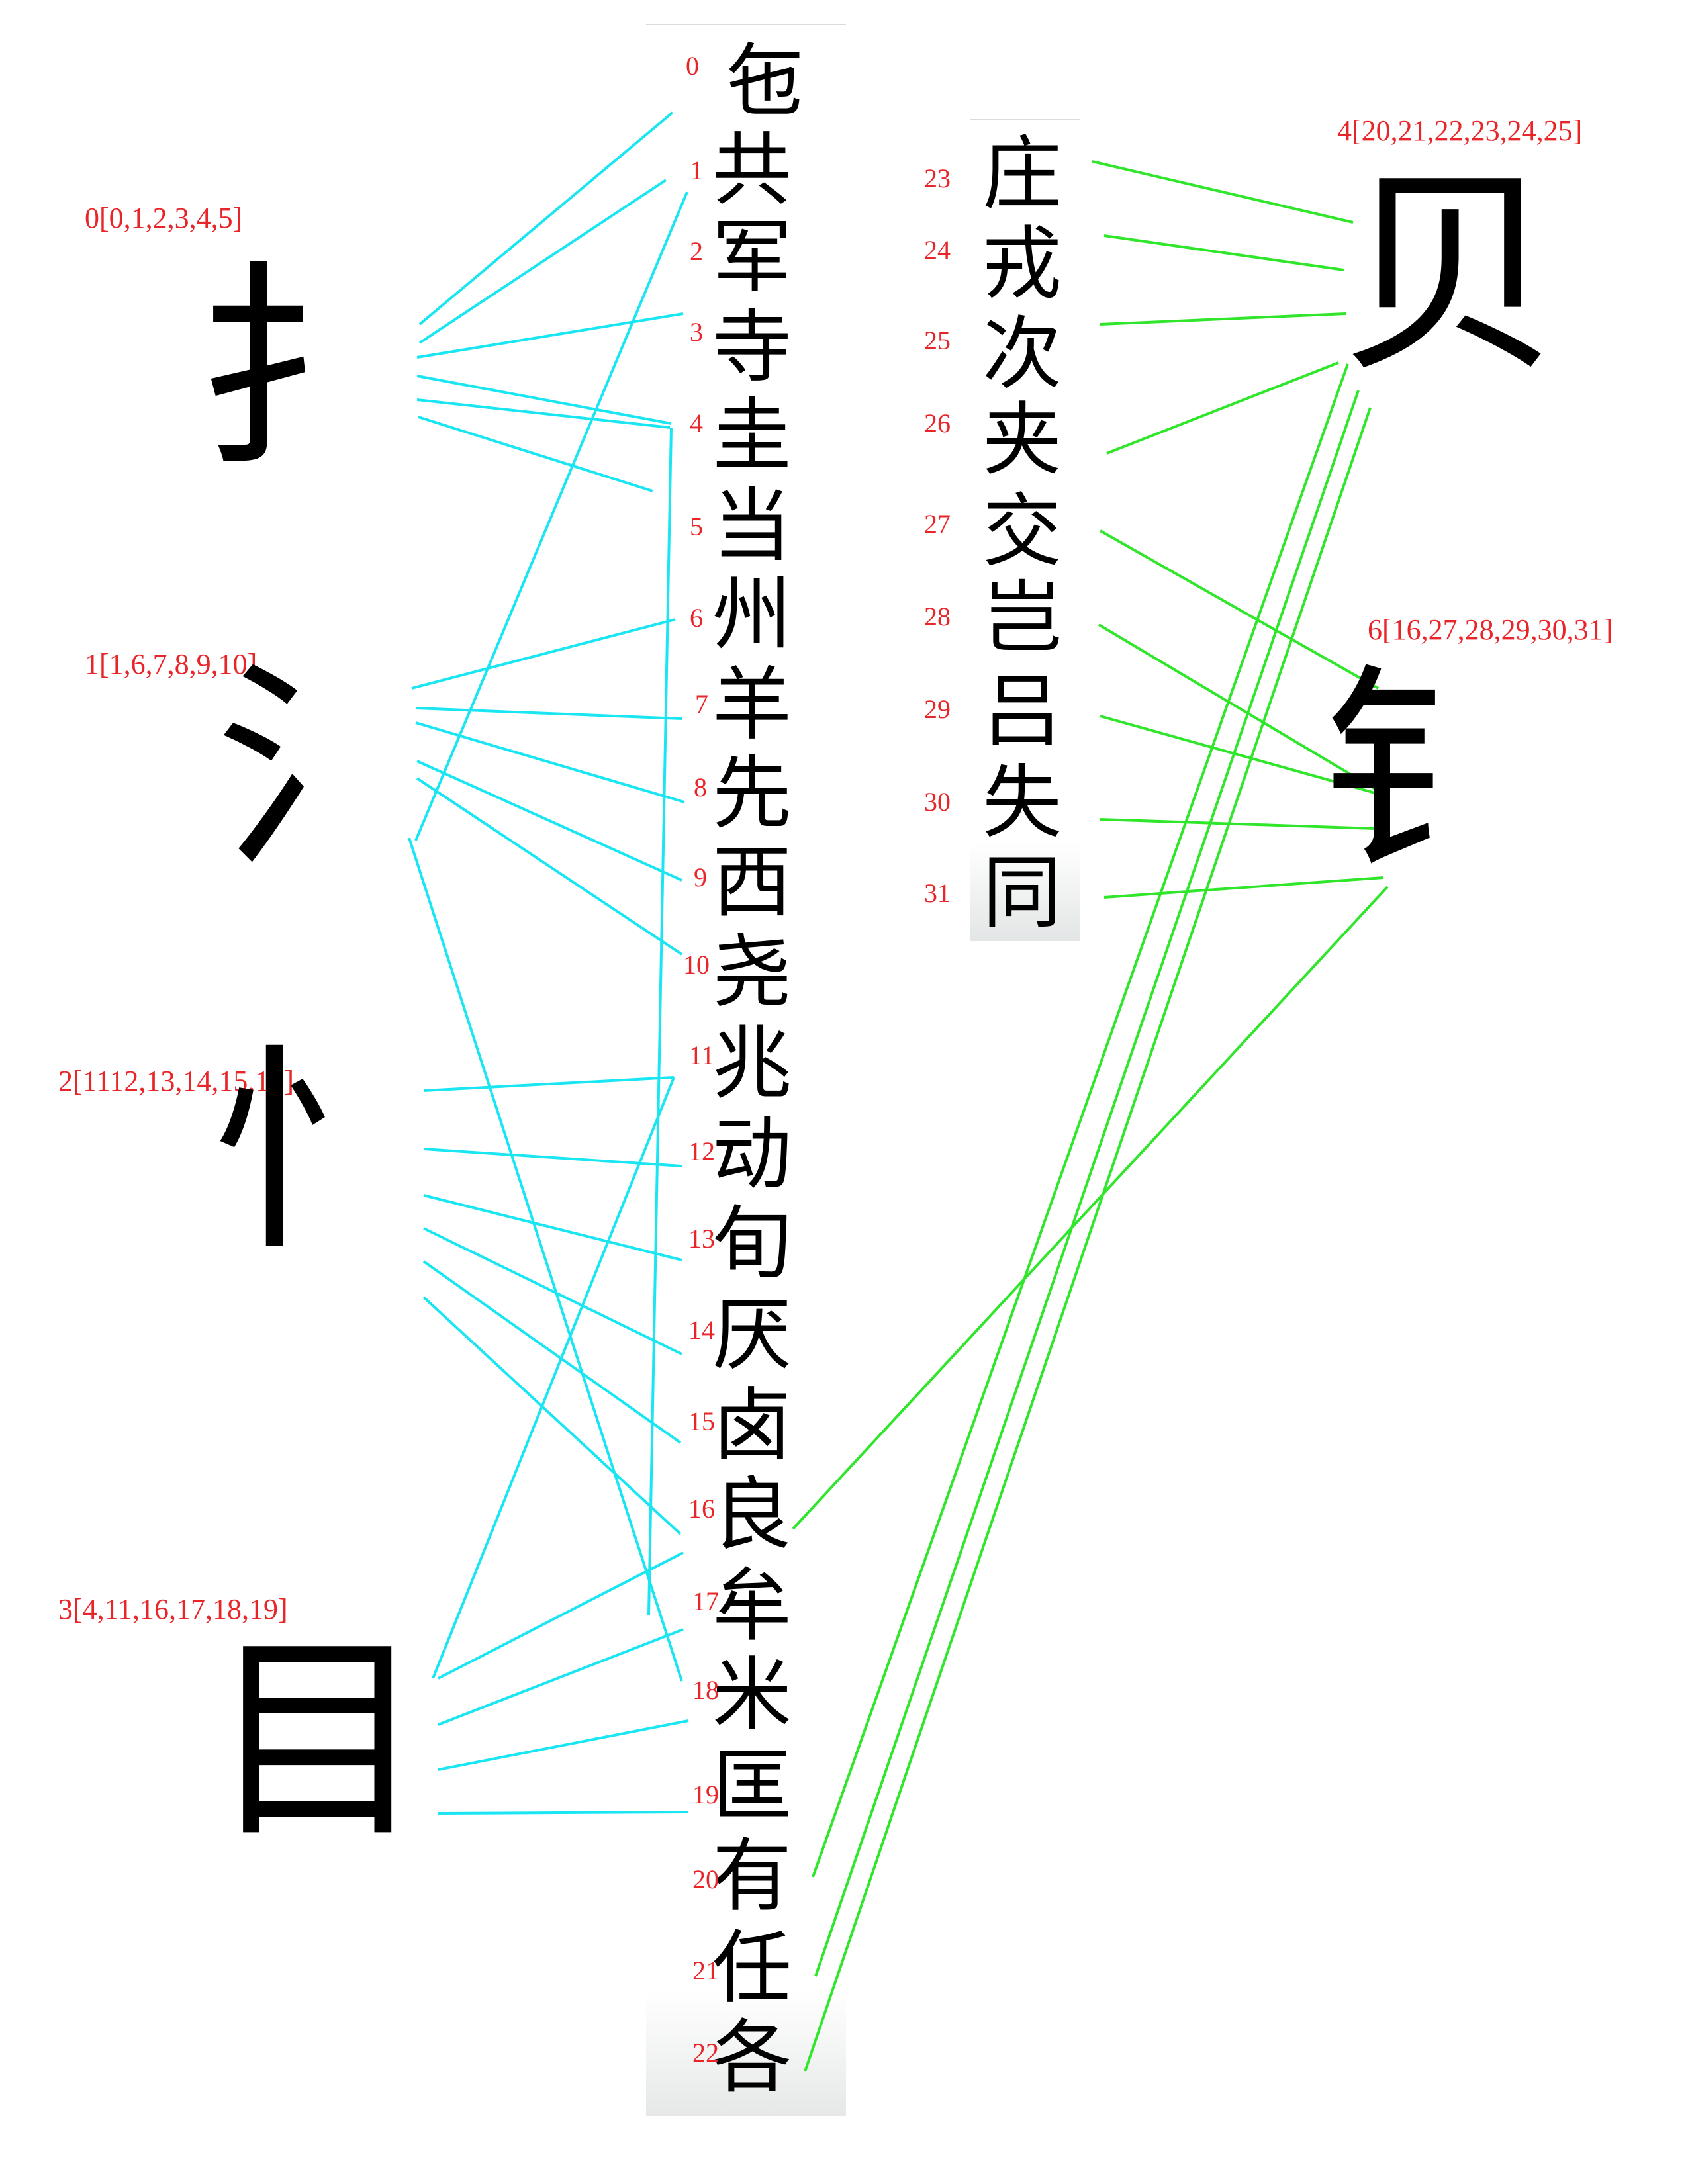 The width and height of the screenshot is (1688, 2184). What do you see at coordinates (1022, 532) in the screenshot?
I see `character-glyph-27: 交` at bounding box center [1022, 532].